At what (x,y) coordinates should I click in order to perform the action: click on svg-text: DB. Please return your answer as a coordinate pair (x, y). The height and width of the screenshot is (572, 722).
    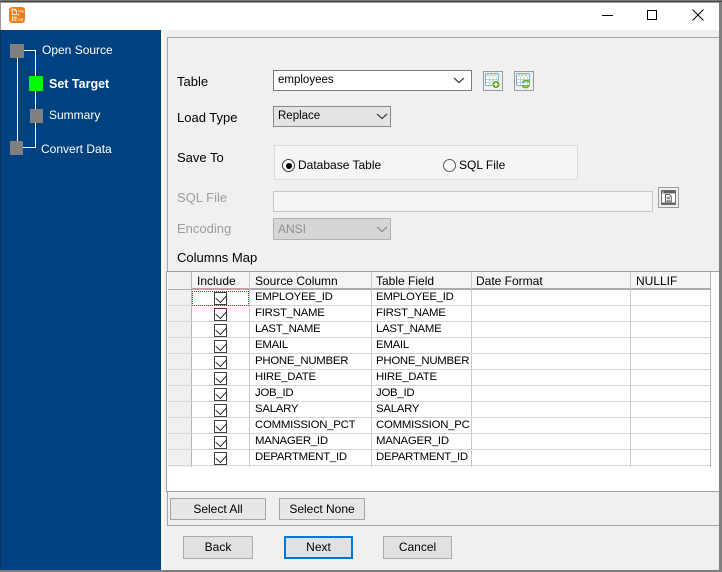
    Looking at the image, I should click on (21, 20).